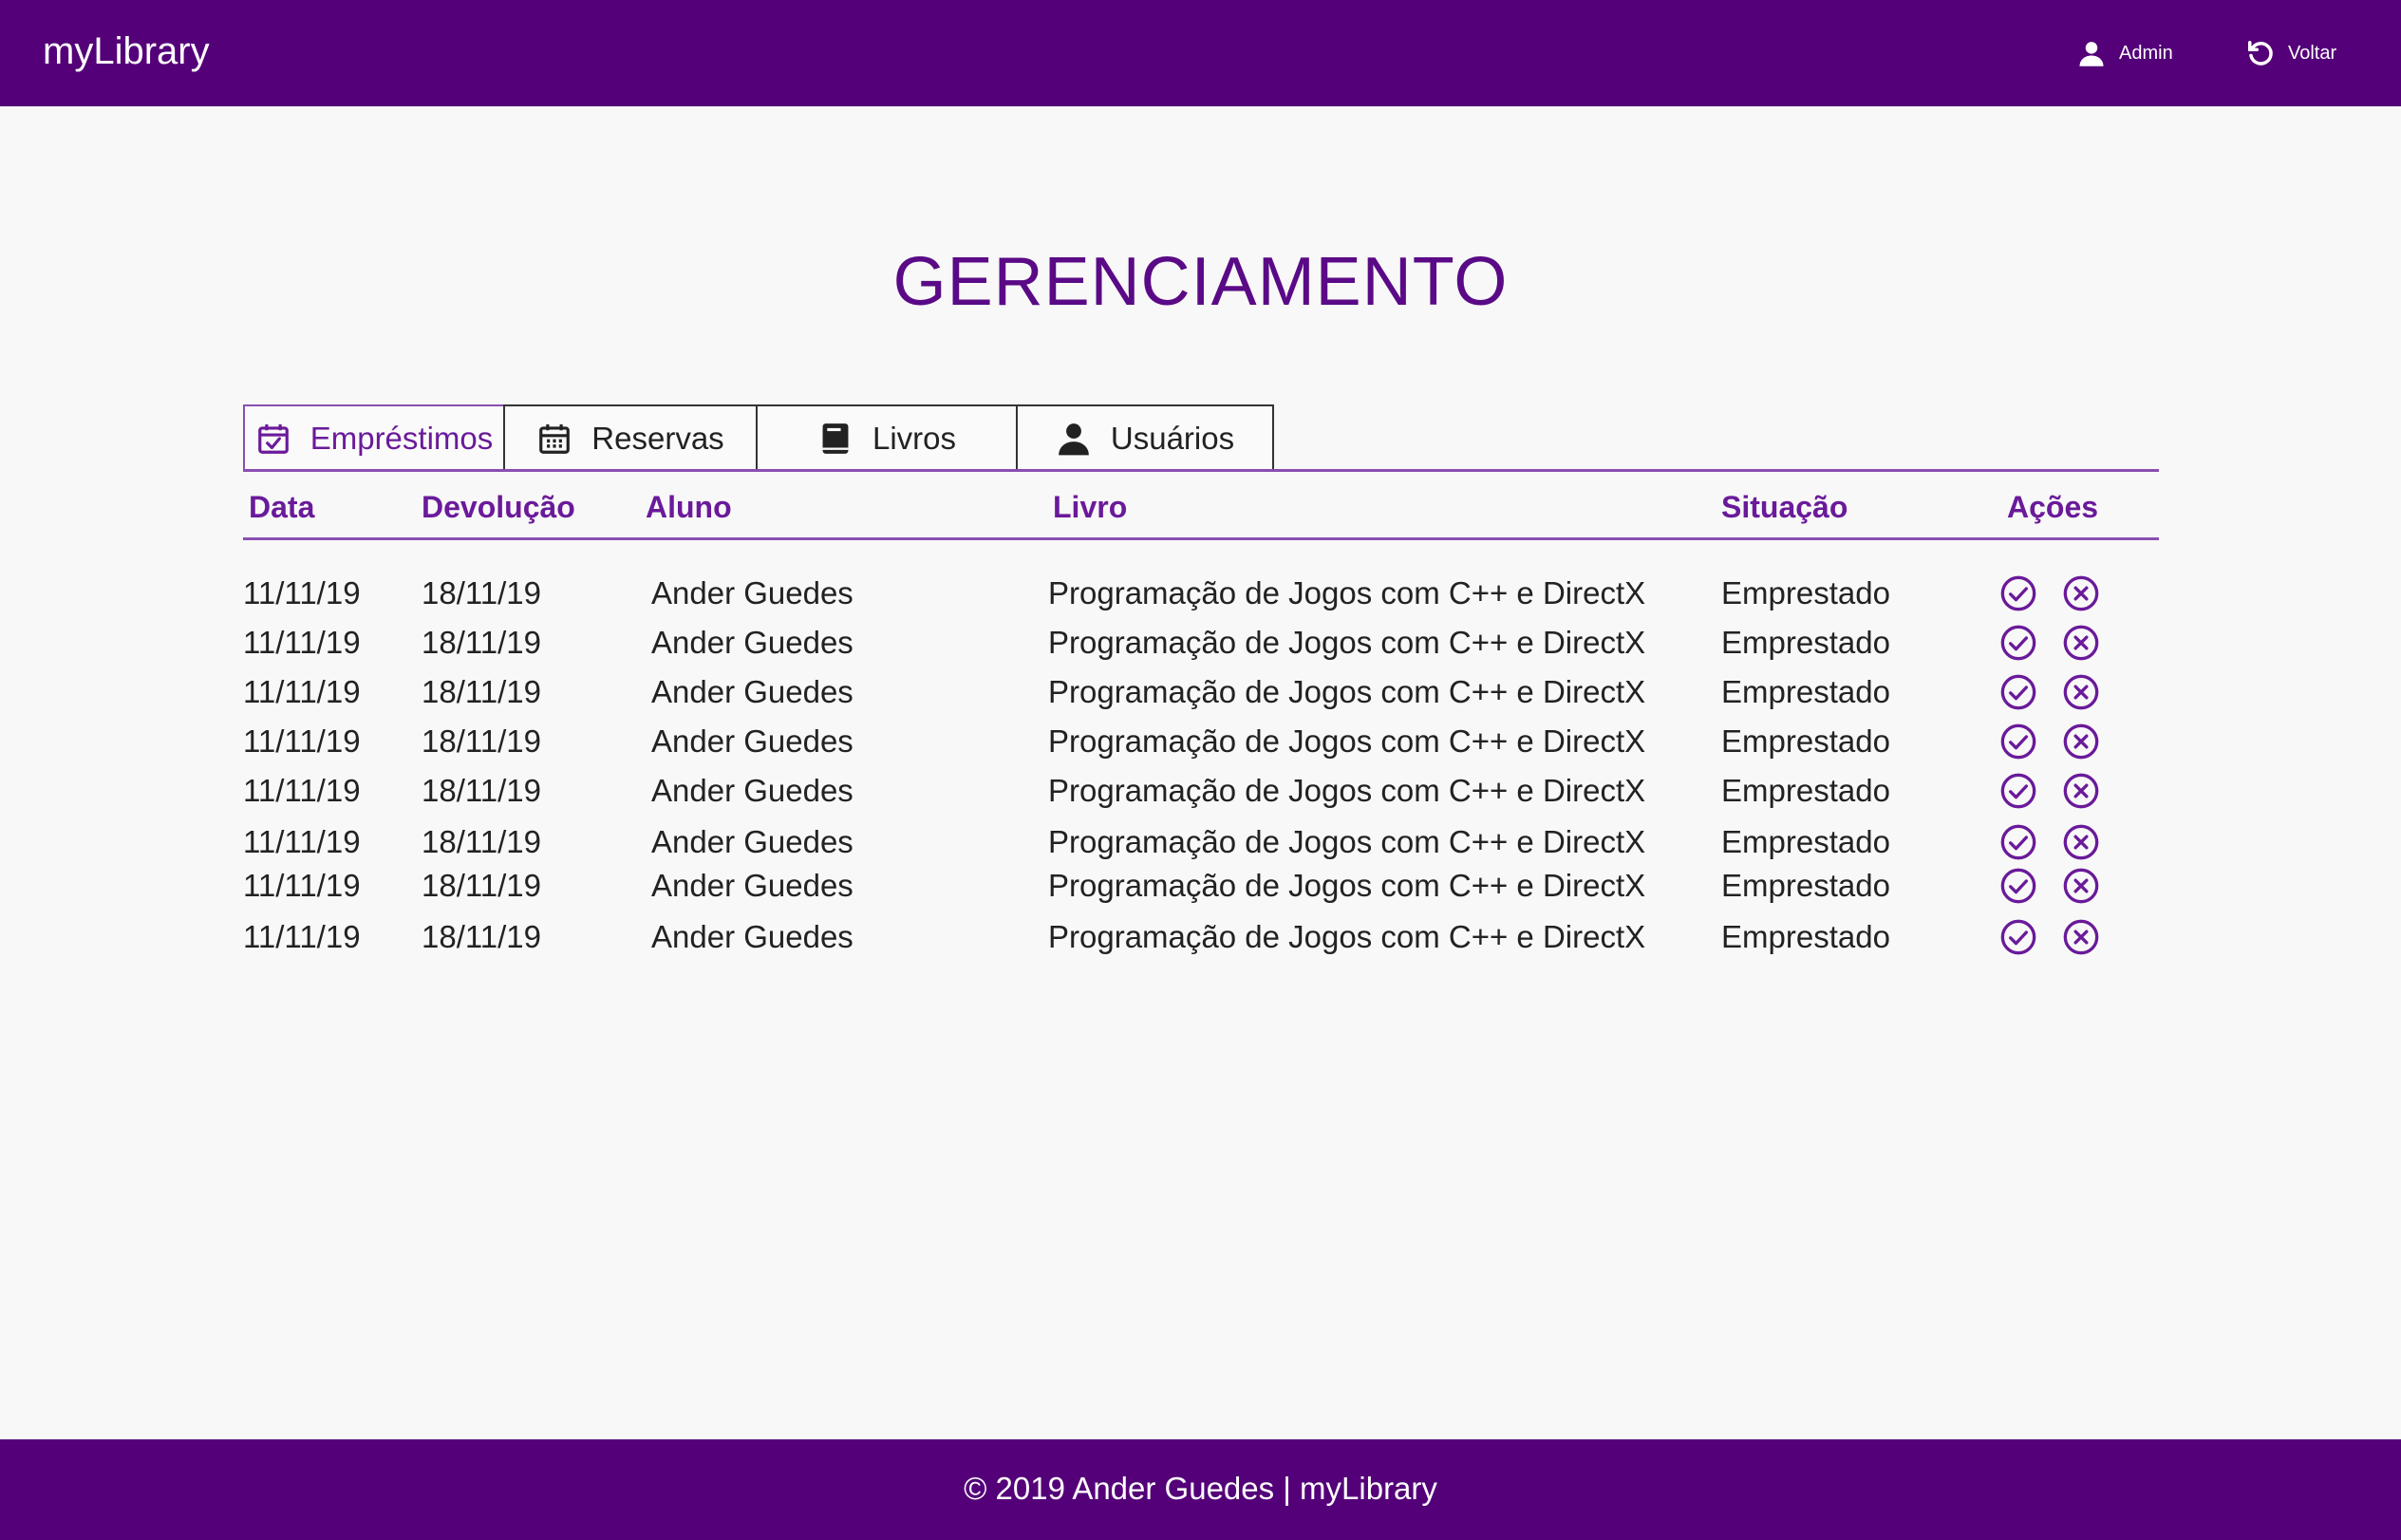 This screenshot has height=1540, width=2401. I want to click on calendar-check-icon, so click(273, 439).